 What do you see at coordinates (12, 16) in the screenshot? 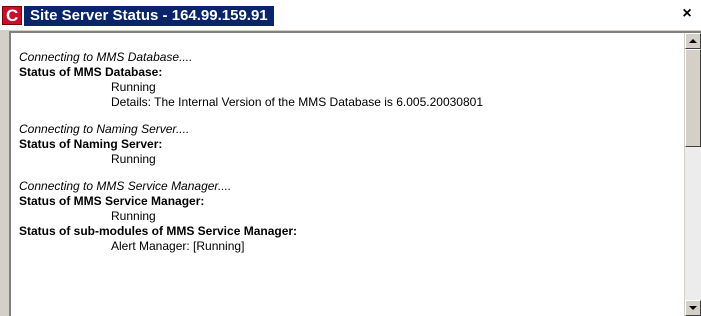
I see `app-logo-icon` at bounding box center [12, 16].